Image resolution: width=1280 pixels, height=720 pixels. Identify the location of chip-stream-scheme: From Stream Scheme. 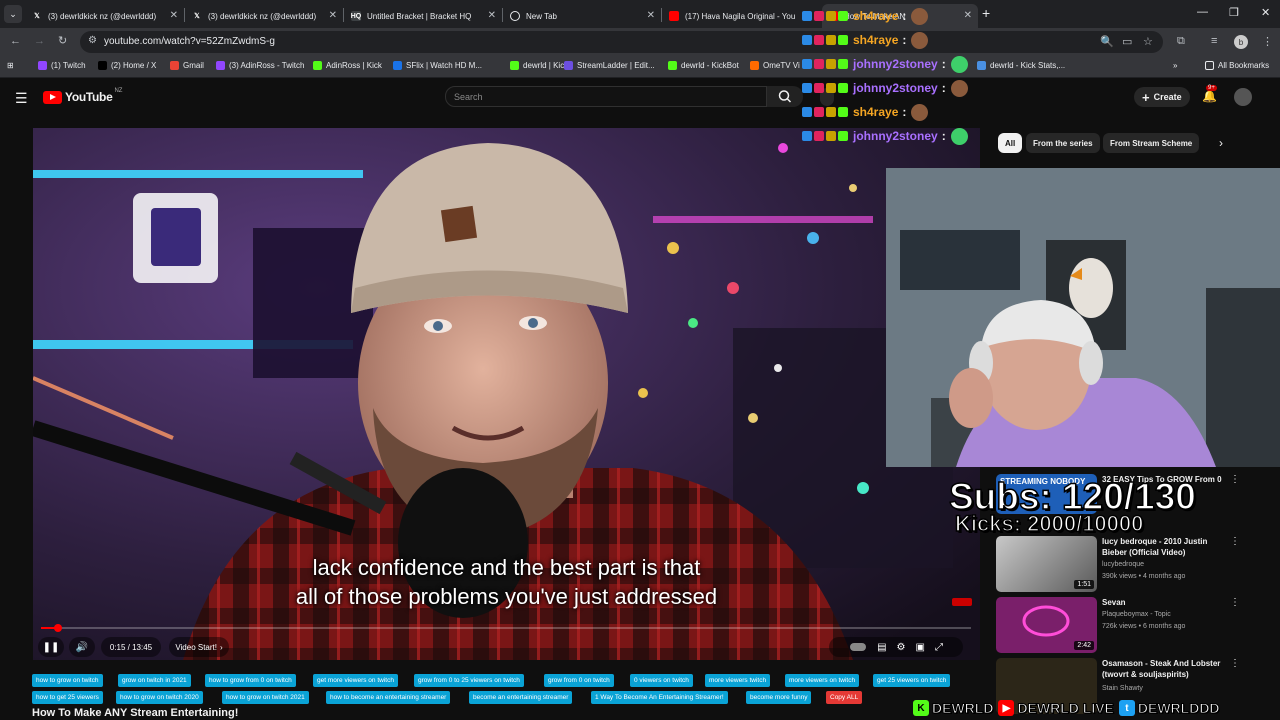
(1151, 143).